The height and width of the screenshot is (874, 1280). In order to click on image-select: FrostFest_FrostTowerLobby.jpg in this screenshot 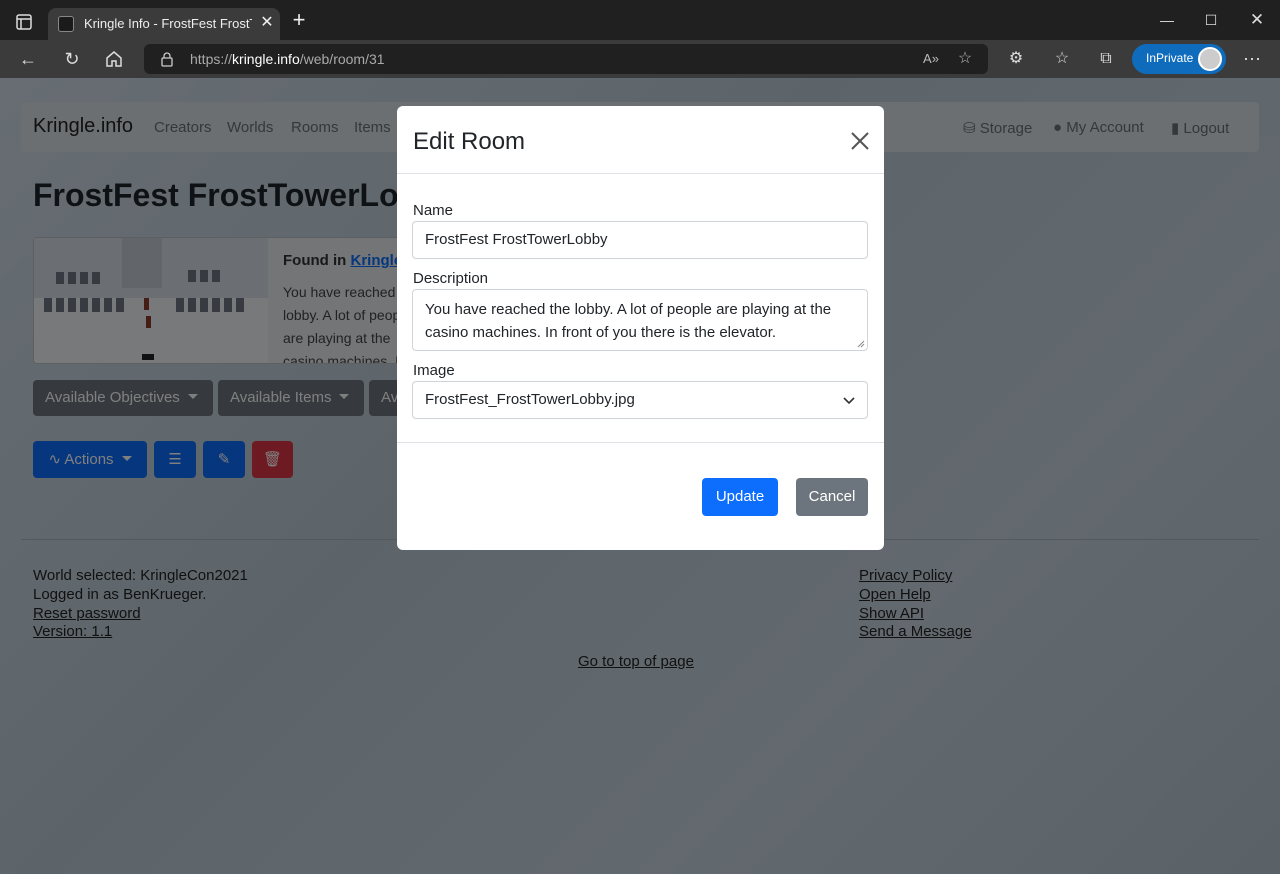, I will do `click(640, 400)`.